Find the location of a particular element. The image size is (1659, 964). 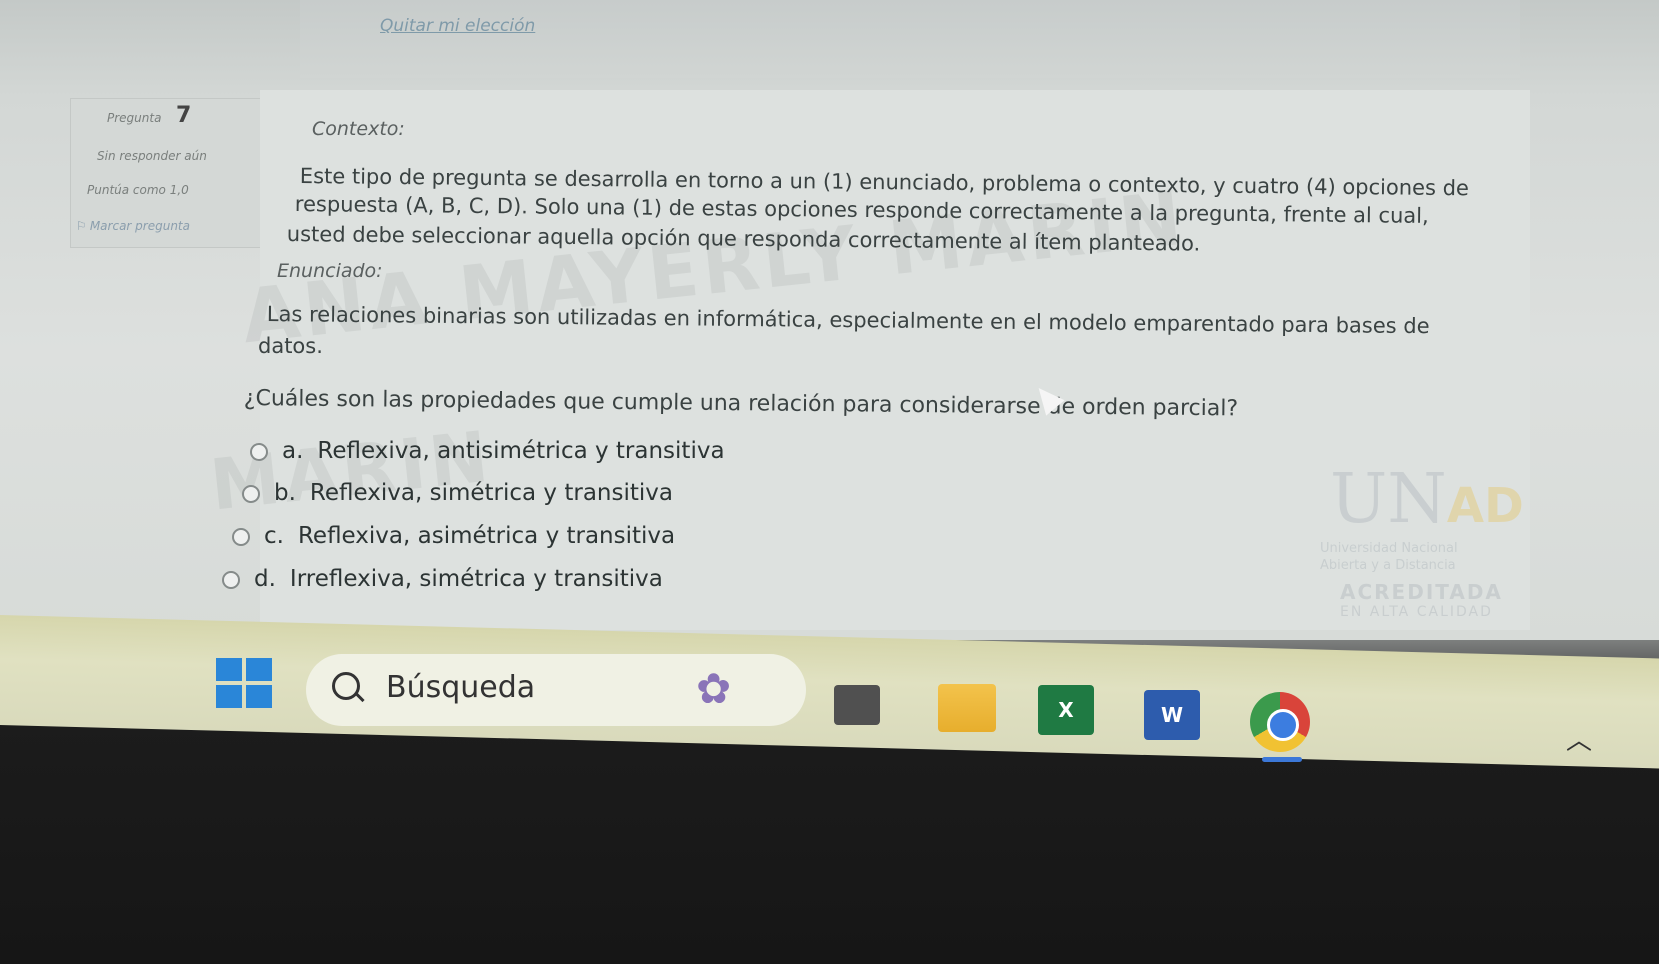

unad-quality-text: EN ALTA CALIDAD is located at coordinates (1416, 612).